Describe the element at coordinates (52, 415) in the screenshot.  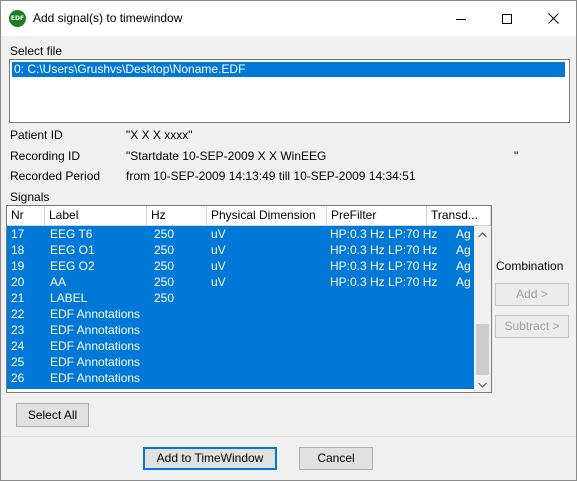
I see `select-all-button: Select All` at that location.